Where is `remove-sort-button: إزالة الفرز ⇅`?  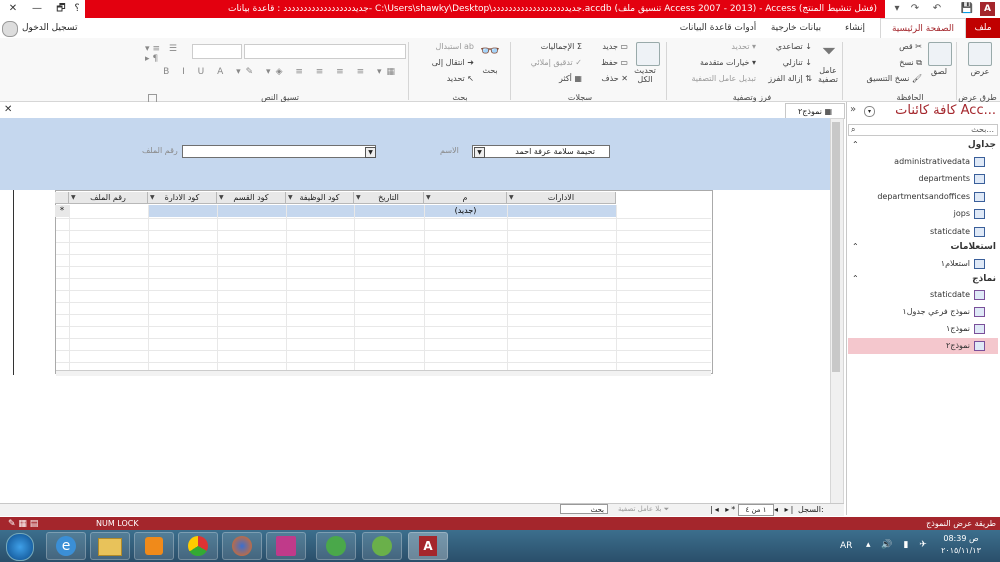 remove-sort-button: إزالة الفرز ⇅ is located at coordinates (781, 78).